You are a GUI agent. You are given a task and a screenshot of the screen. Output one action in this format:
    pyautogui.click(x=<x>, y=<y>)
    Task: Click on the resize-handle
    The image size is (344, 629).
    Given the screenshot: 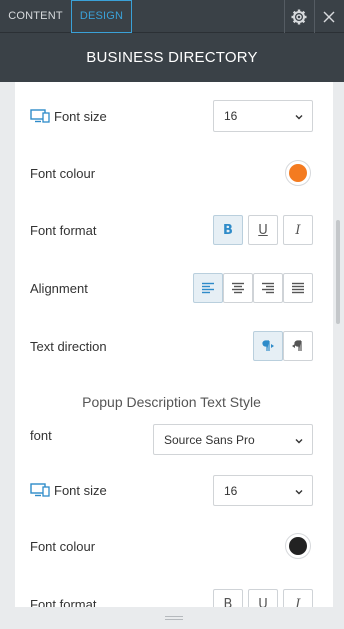 What is the action you would take?
    pyautogui.click(x=174, y=618)
    